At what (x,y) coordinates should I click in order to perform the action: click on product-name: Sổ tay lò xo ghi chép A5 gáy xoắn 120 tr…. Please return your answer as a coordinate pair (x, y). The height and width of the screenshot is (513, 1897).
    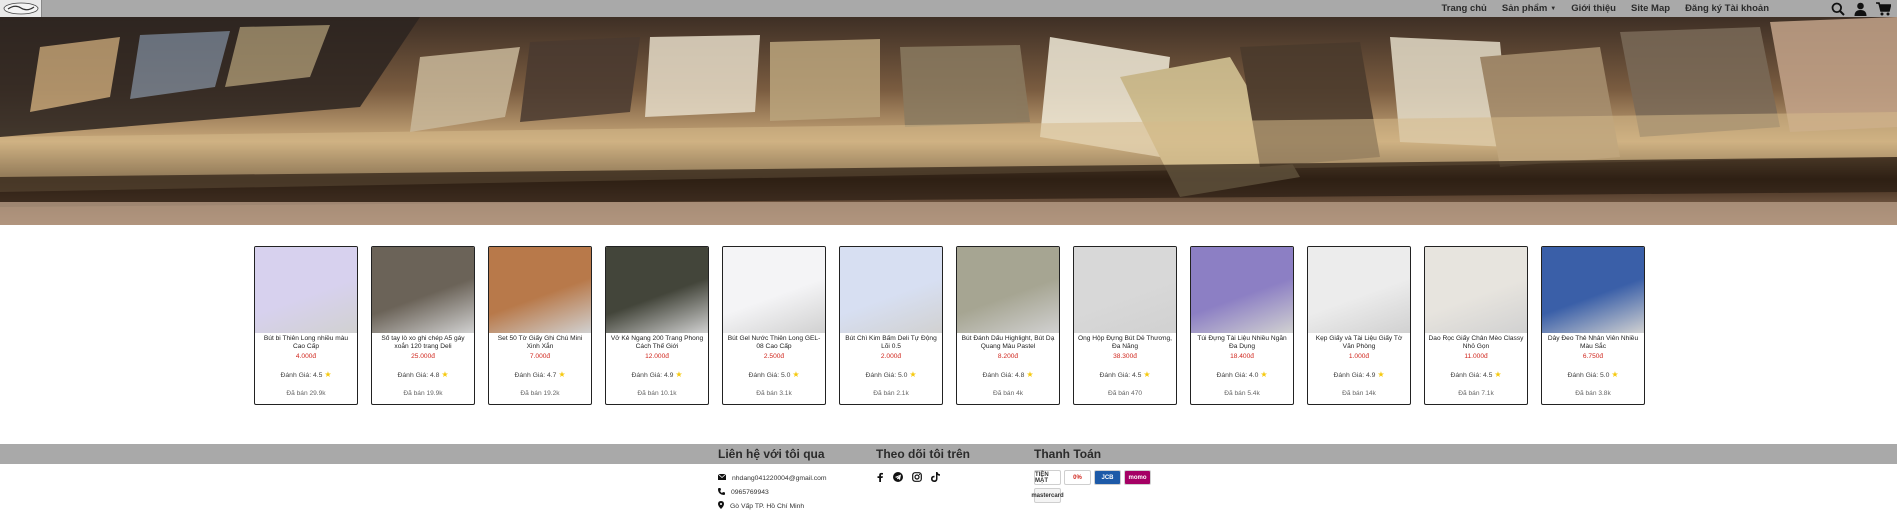
    Looking at the image, I should click on (423, 343).